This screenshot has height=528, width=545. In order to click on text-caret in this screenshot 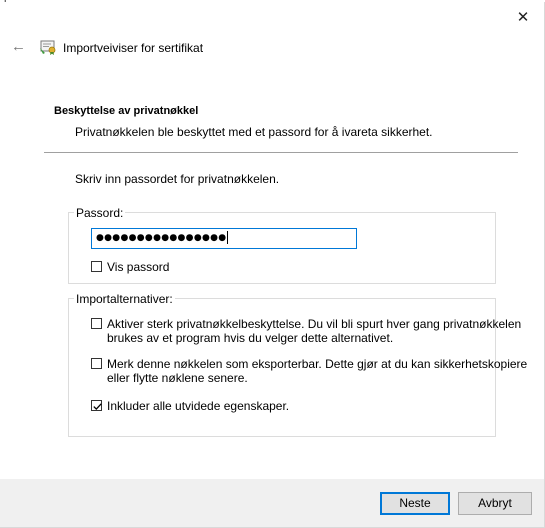, I will do `click(228, 237)`.